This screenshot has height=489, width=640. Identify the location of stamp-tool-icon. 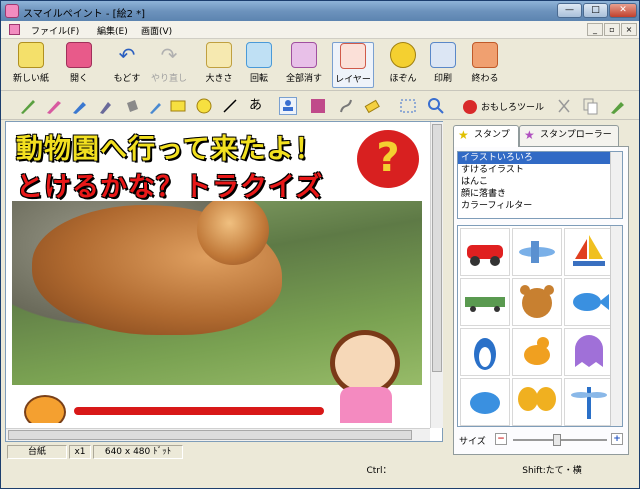
(288, 106).